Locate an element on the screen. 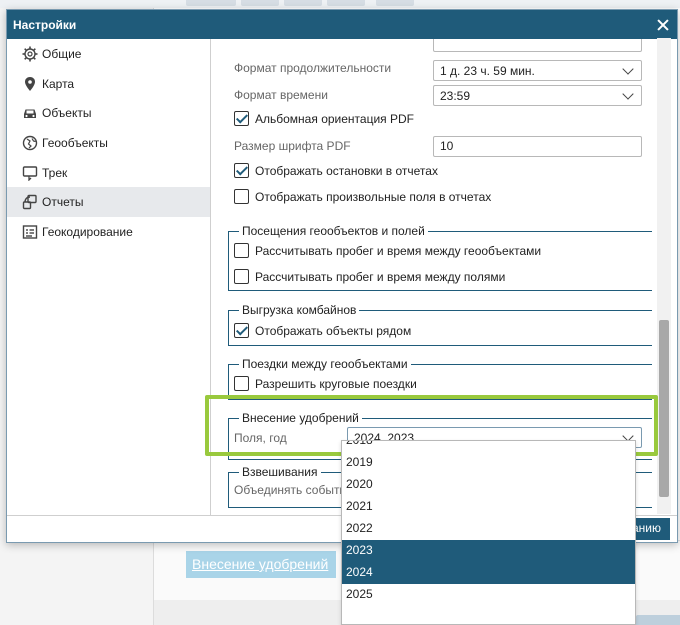 The width and height of the screenshot is (680, 625). circular-trips-row: Разрешить круговые поездки is located at coordinates (325, 383).